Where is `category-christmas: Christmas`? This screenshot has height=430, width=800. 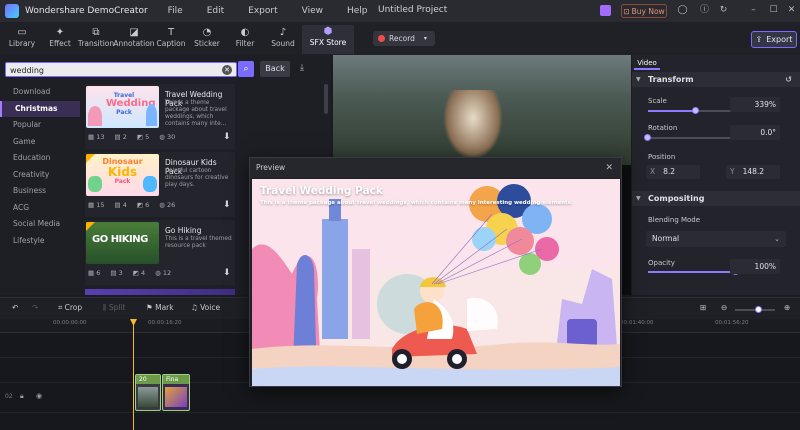 category-christmas: Christmas is located at coordinates (40, 108).